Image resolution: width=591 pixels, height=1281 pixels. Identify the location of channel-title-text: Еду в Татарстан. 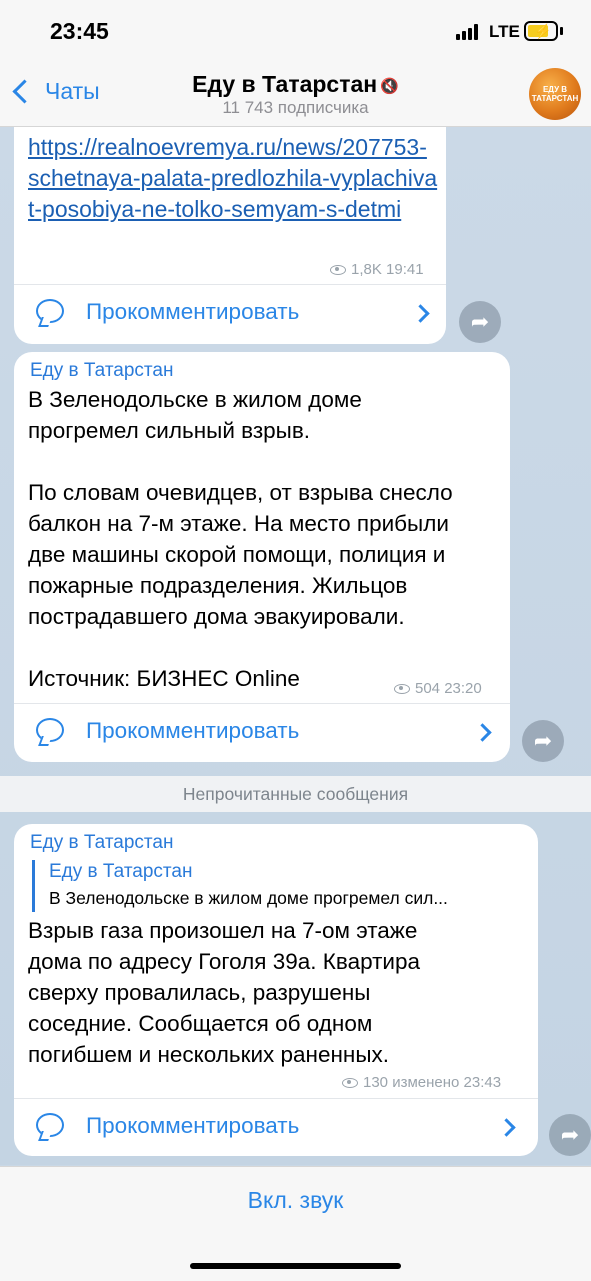
(285, 84).